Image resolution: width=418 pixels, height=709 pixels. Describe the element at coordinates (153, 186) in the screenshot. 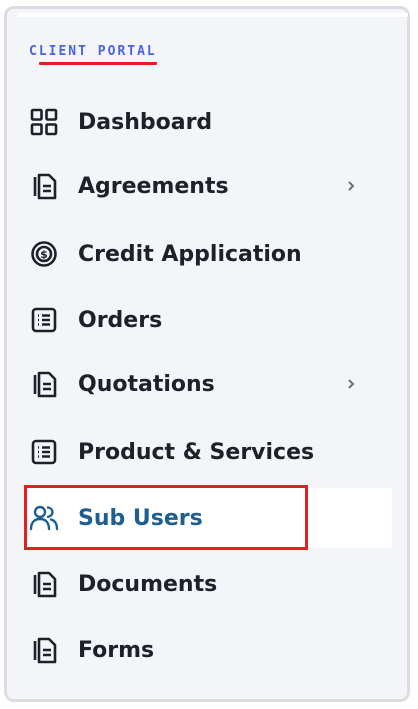

I see `sidebar-item-label: Agreements` at that location.